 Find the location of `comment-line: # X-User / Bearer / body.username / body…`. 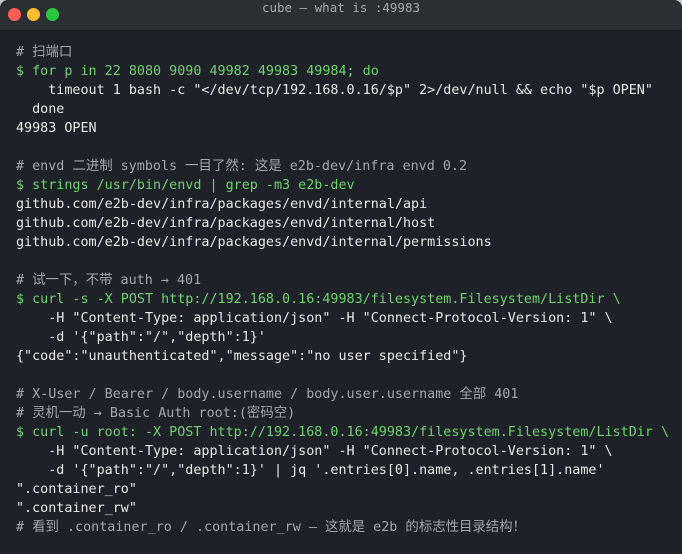

comment-line: # X-User / Bearer / body.username / body… is located at coordinates (267, 394).